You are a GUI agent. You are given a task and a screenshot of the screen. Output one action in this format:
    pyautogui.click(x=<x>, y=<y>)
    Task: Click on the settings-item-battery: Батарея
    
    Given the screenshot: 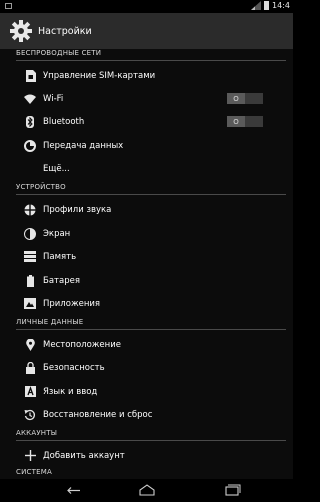 What is the action you would take?
    pyautogui.click(x=146, y=280)
    